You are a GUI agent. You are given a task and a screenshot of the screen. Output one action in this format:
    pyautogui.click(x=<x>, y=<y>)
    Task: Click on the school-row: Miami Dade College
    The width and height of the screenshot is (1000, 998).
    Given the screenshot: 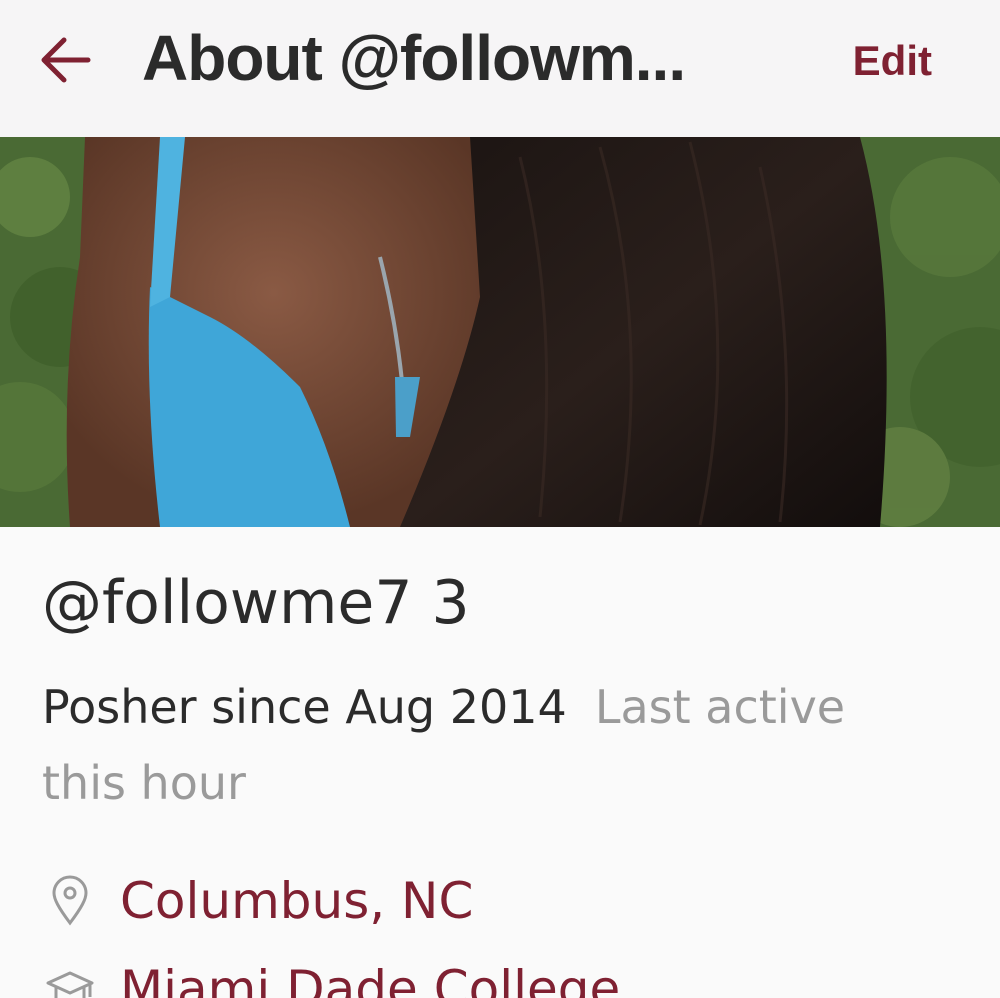 What is the action you would take?
    pyautogui.click(x=331, y=978)
    